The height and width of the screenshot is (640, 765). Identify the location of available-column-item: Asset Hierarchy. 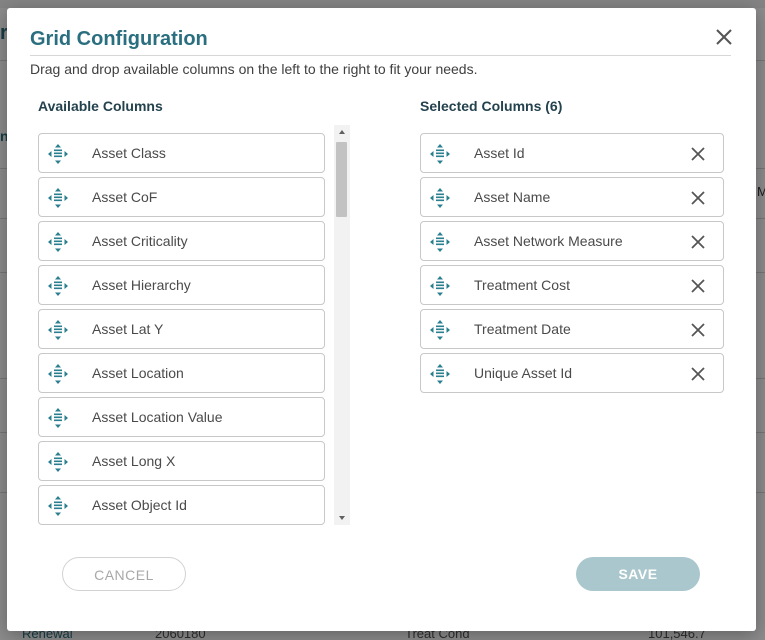
(181, 285).